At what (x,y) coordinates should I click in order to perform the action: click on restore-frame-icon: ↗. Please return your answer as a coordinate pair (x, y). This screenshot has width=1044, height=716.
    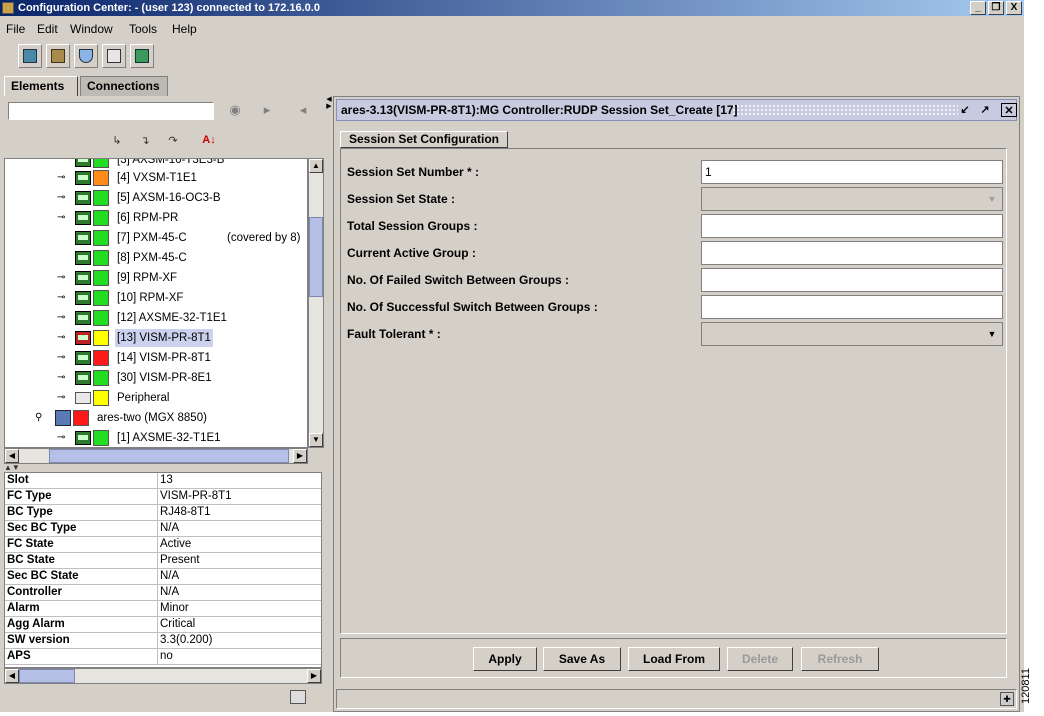
    Looking at the image, I should click on (985, 110).